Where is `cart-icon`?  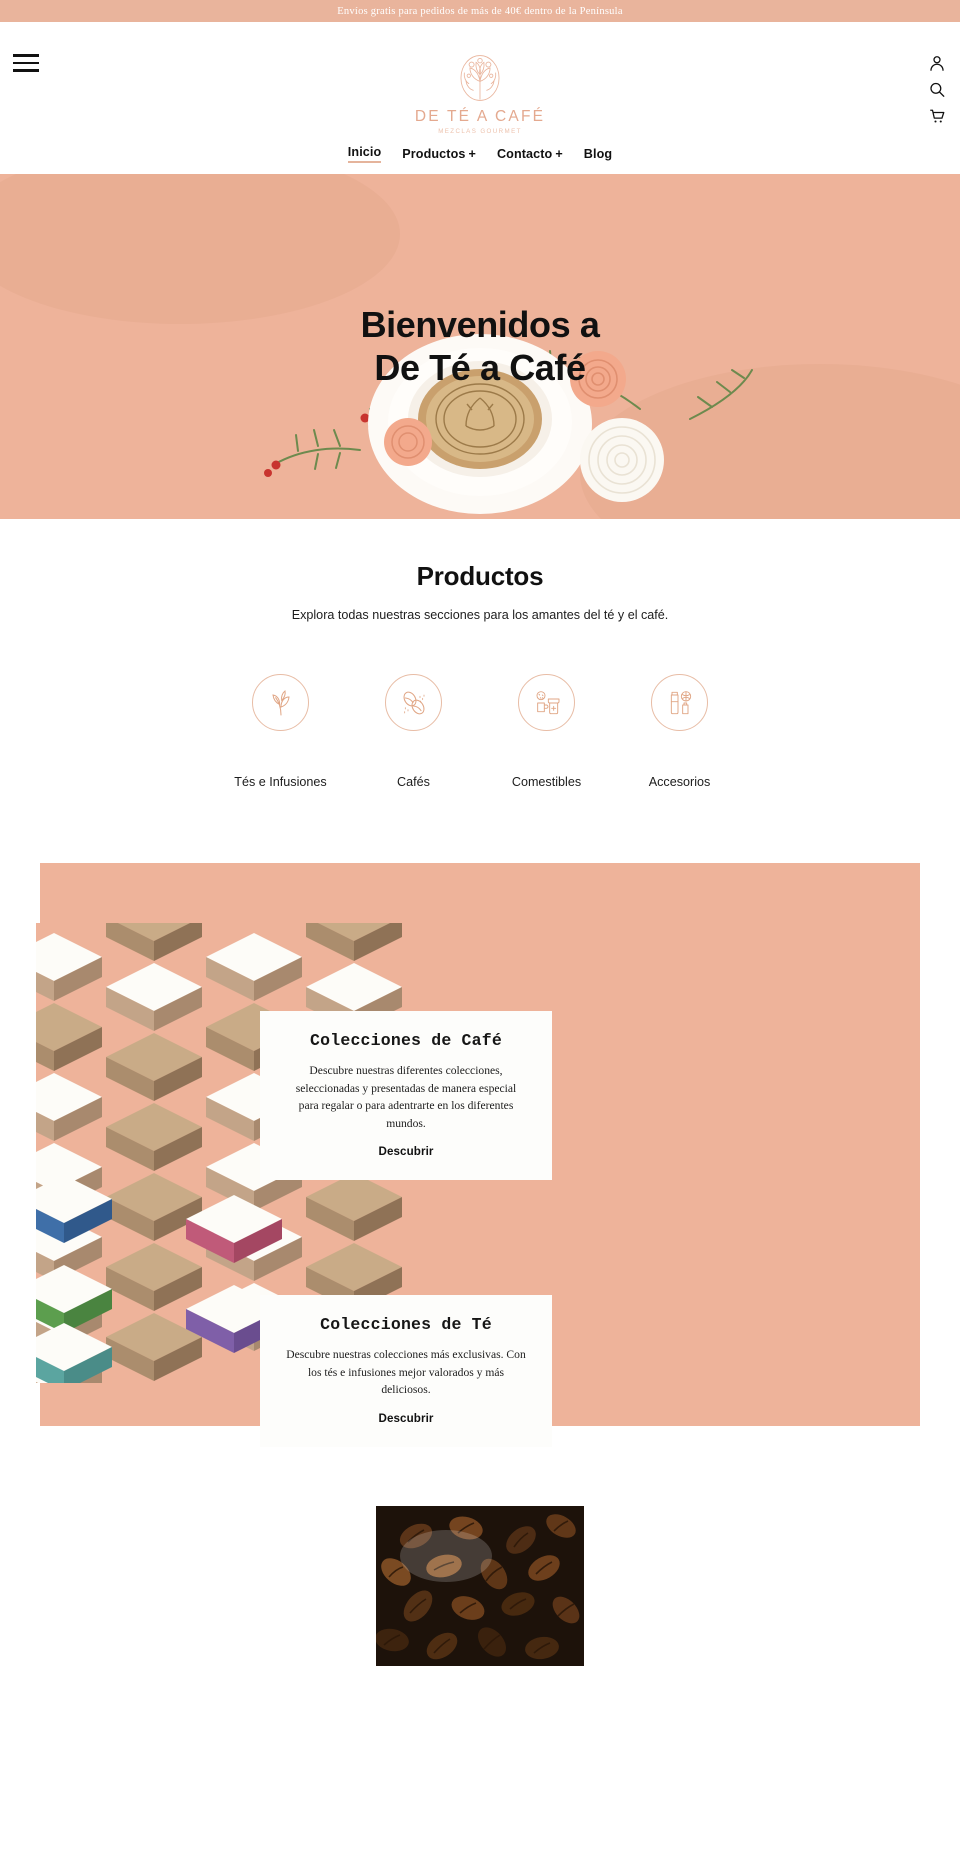
cart-icon is located at coordinates (937, 115).